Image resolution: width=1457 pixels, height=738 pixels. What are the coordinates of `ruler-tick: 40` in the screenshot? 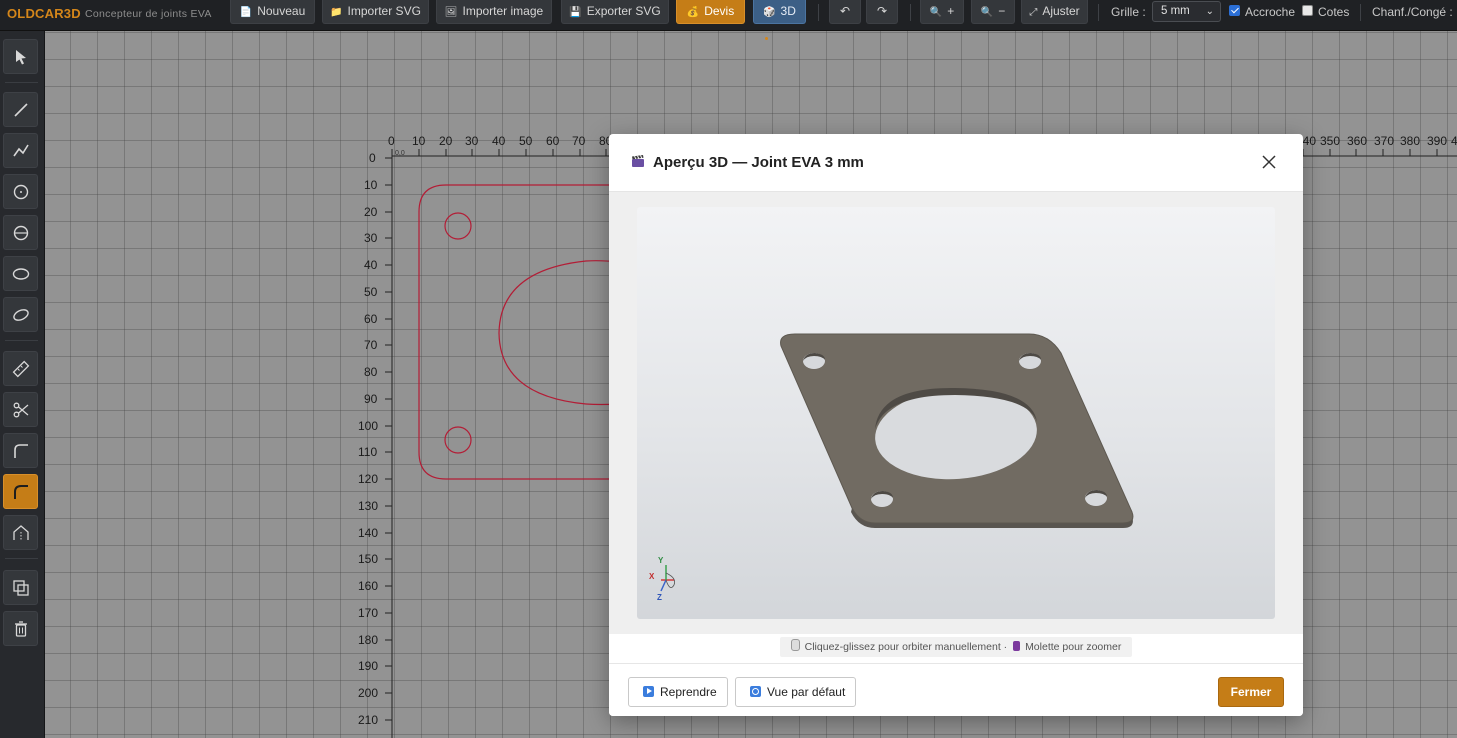 It's located at (371, 265).